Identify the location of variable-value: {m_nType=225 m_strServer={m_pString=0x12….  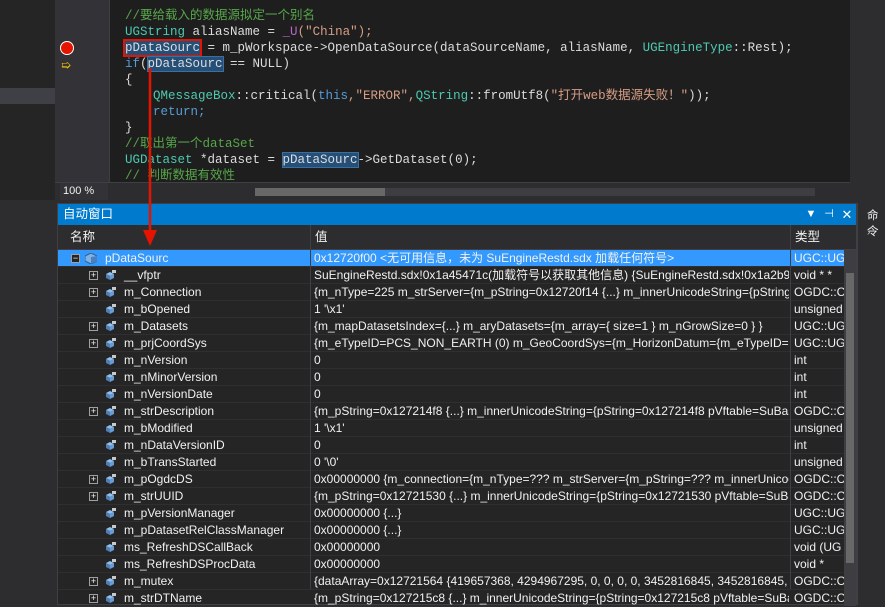
(550, 292).